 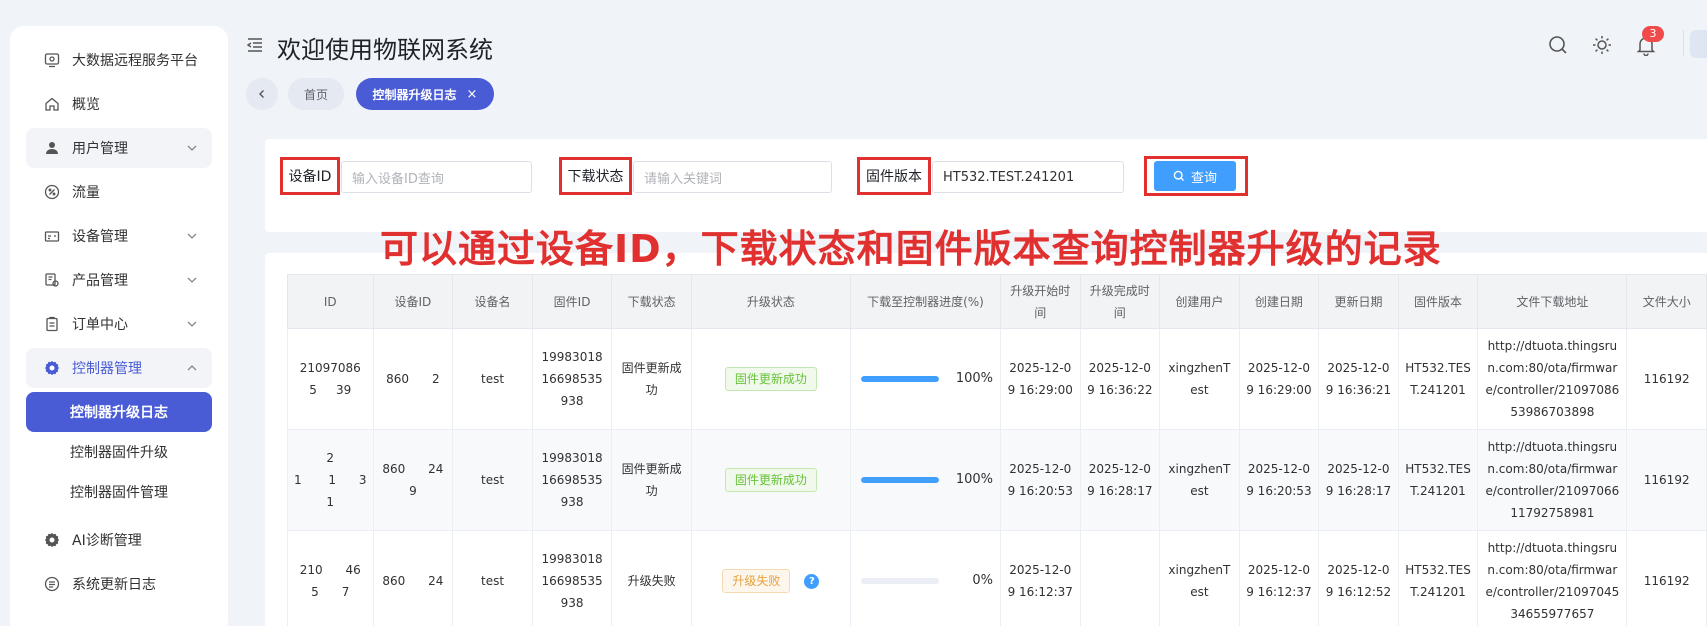 What do you see at coordinates (52, 192) in the screenshot?
I see `percent-icon` at bounding box center [52, 192].